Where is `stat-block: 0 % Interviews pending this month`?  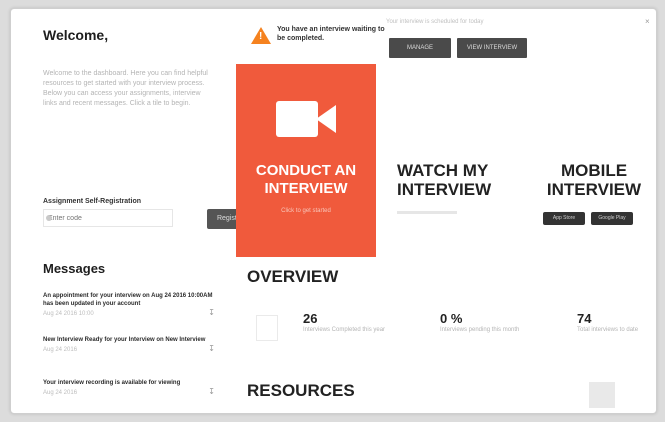 stat-block: 0 % Interviews pending this month is located at coordinates (495, 322).